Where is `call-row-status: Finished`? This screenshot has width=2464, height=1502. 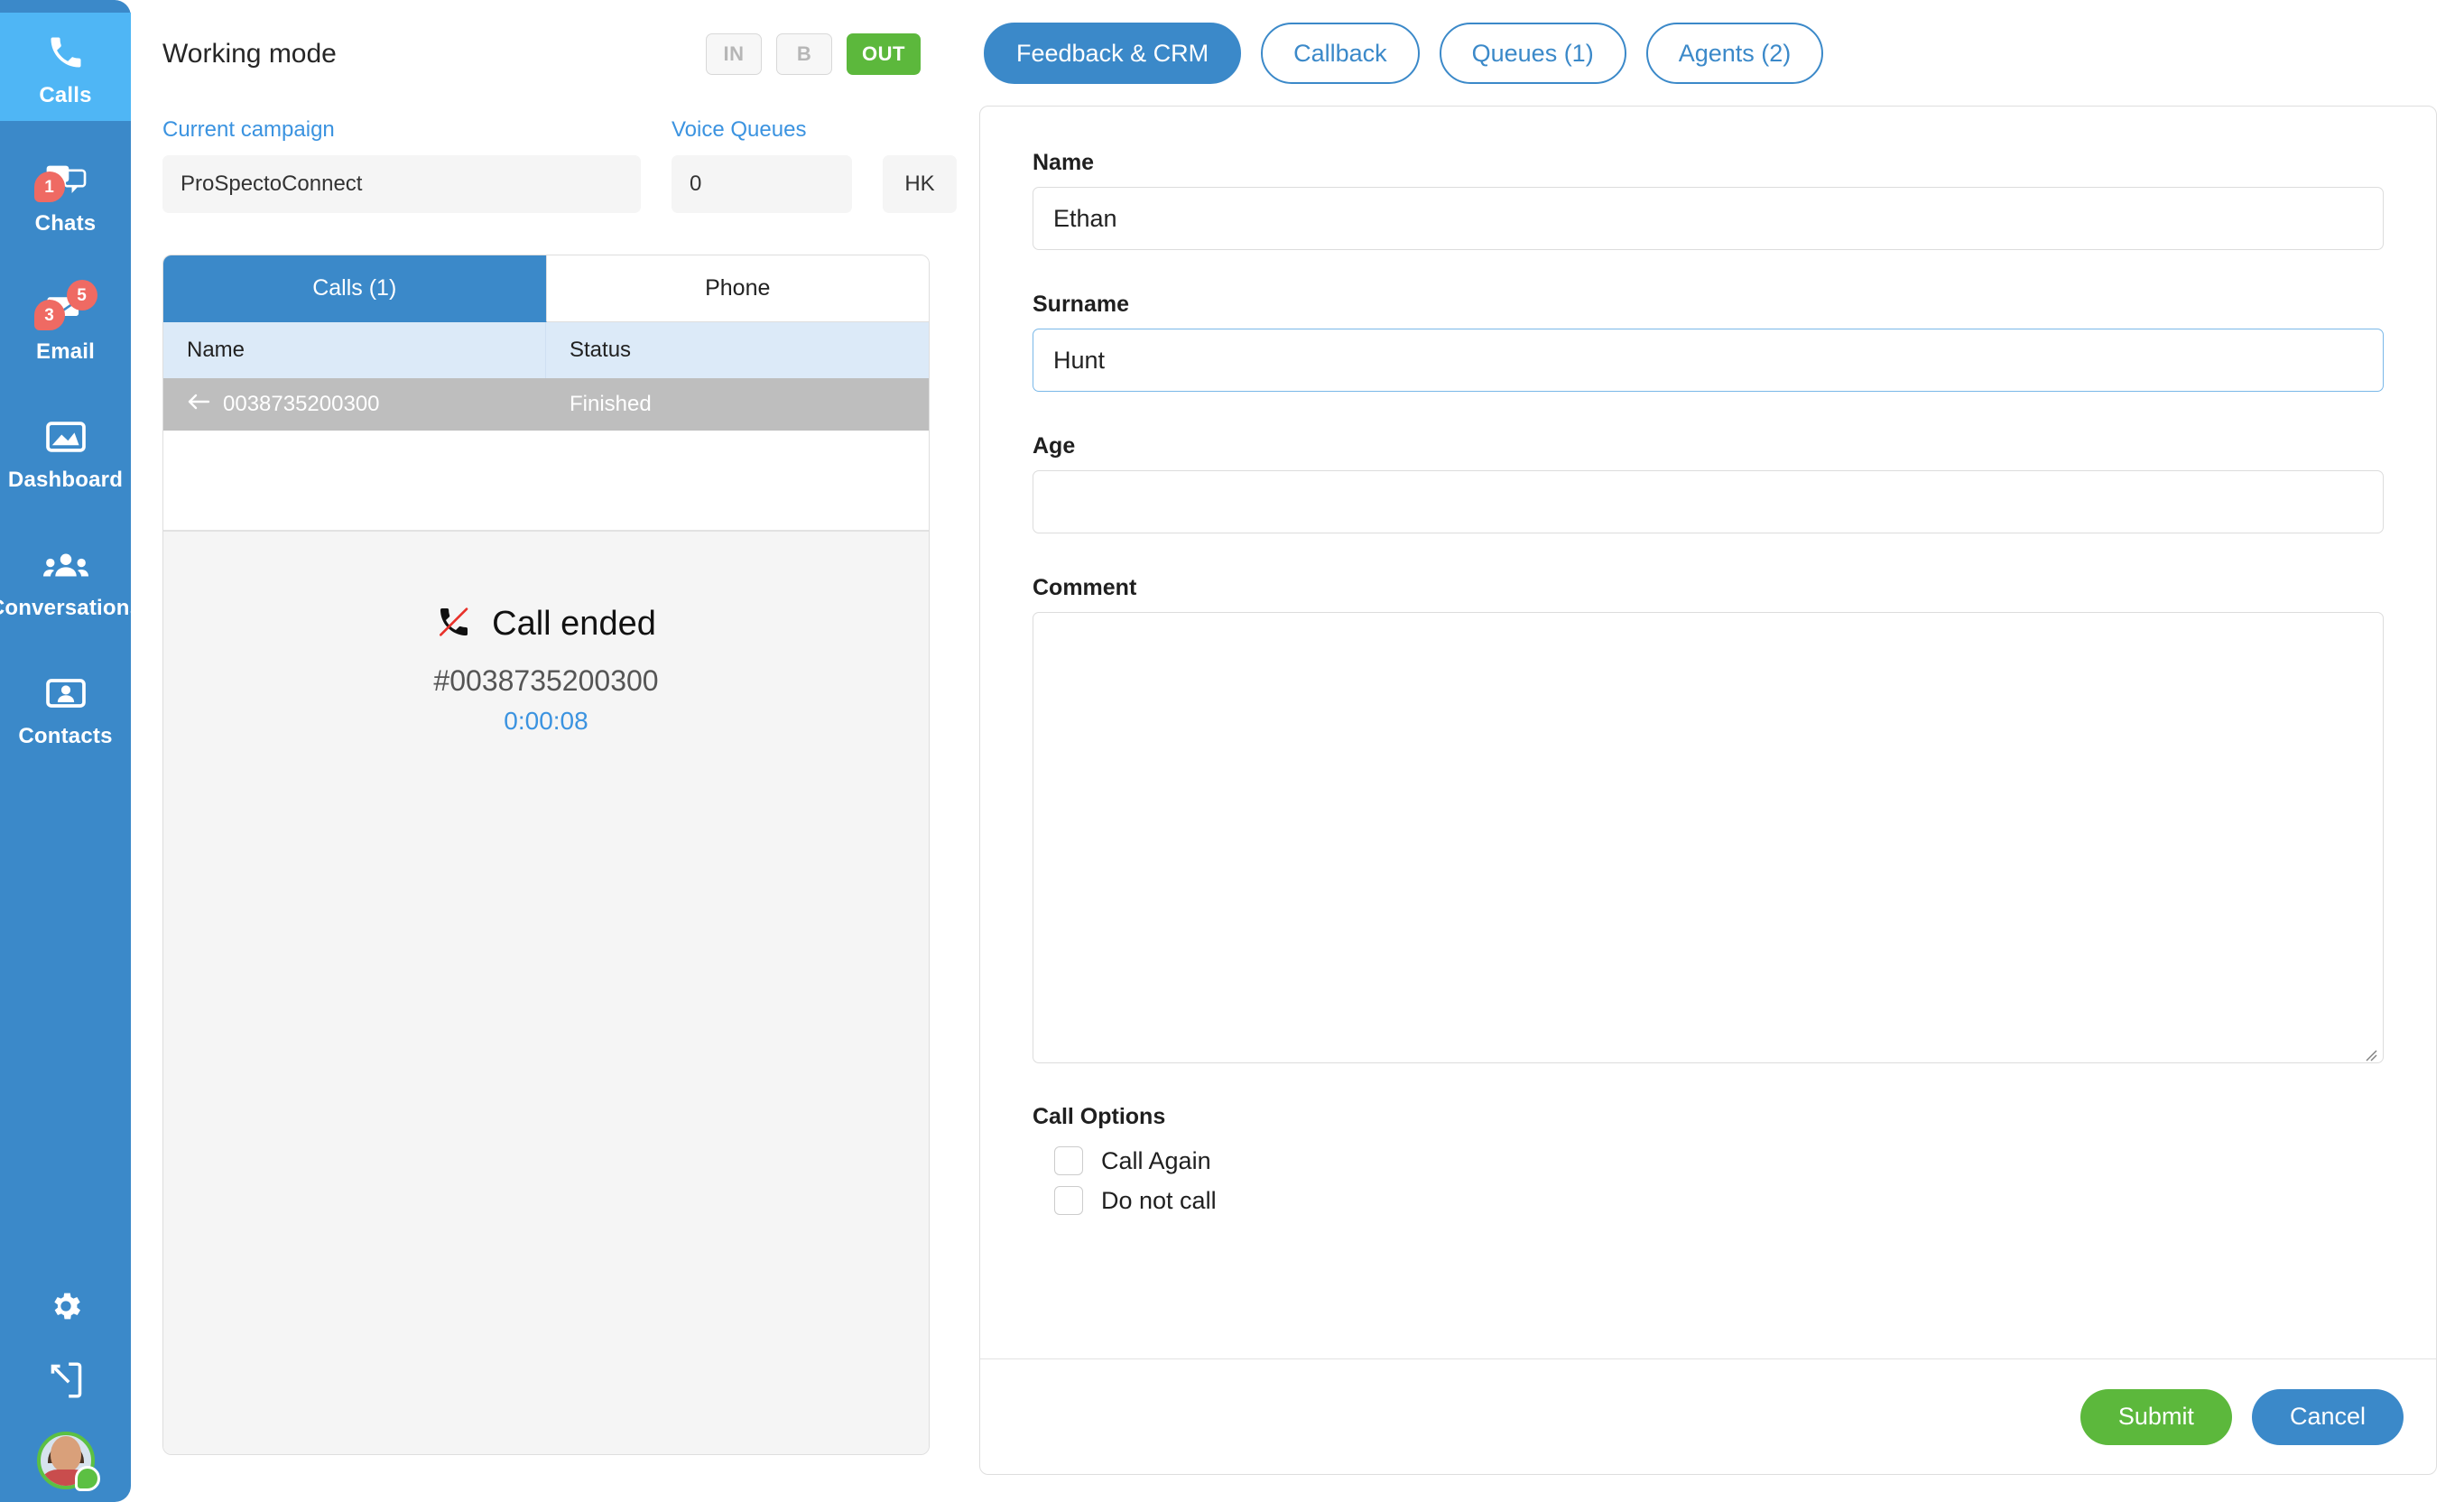 call-row-status: Finished is located at coordinates (611, 404).